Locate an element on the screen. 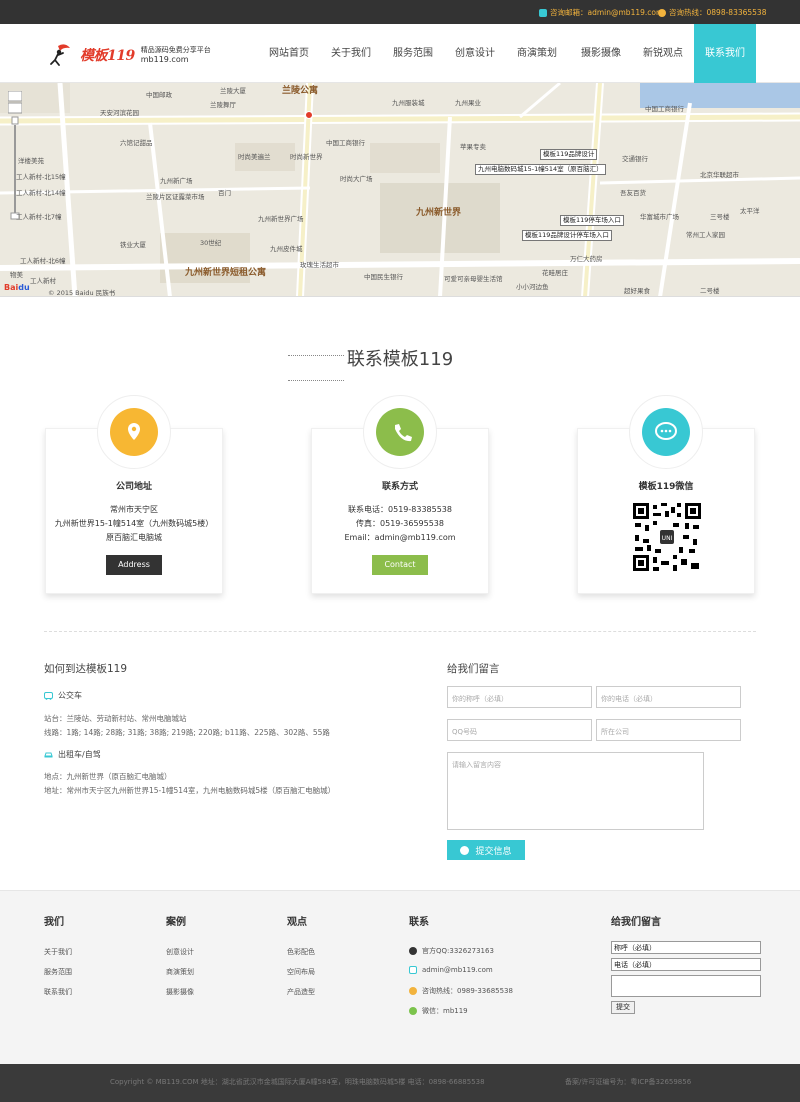  address-button: Address is located at coordinates (134, 565).